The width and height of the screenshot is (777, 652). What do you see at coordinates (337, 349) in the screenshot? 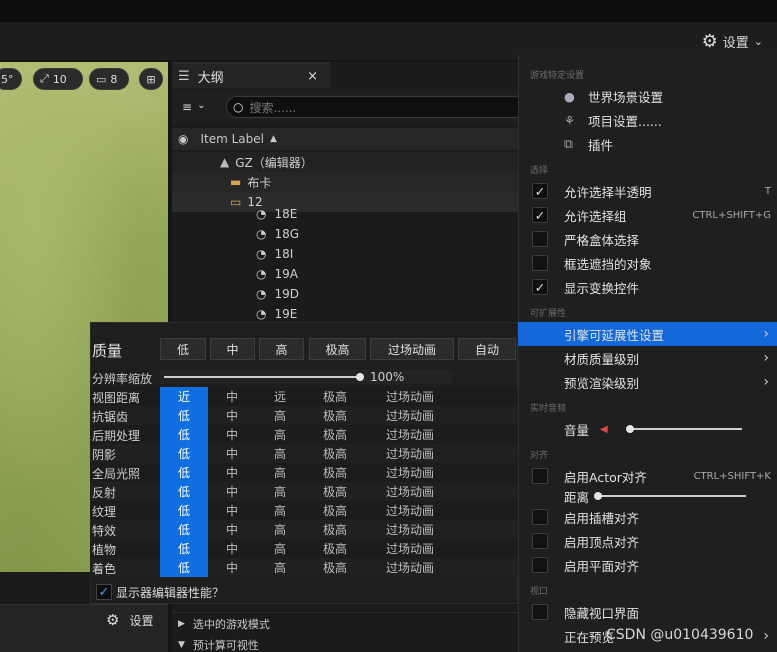
I see `preset-epic-button: 极高` at bounding box center [337, 349].